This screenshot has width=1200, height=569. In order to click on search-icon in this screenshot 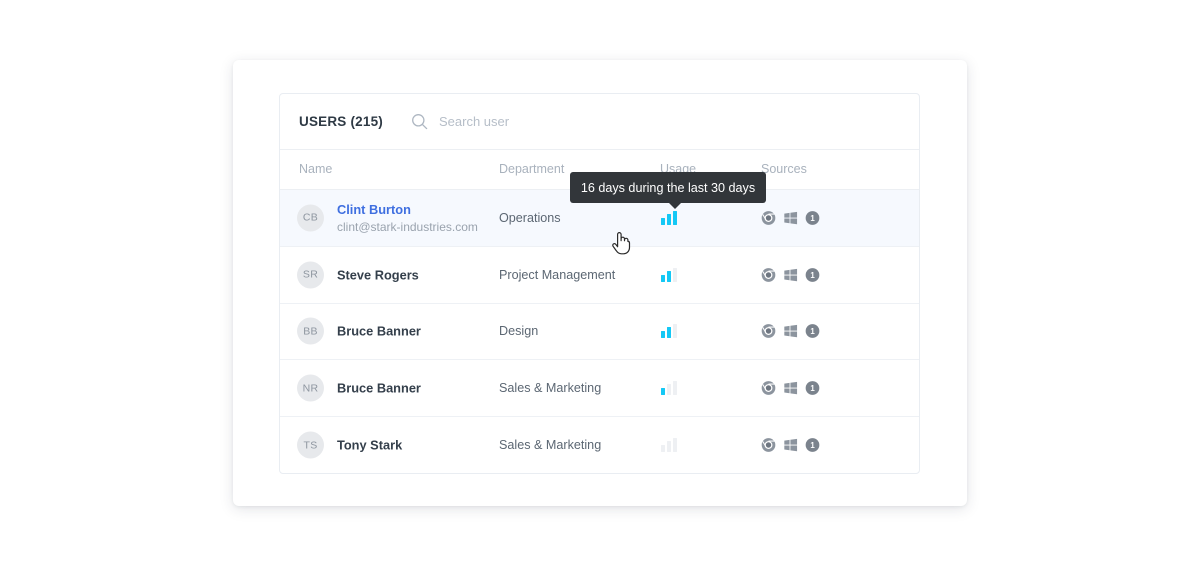, I will do `click(420, 122)`.